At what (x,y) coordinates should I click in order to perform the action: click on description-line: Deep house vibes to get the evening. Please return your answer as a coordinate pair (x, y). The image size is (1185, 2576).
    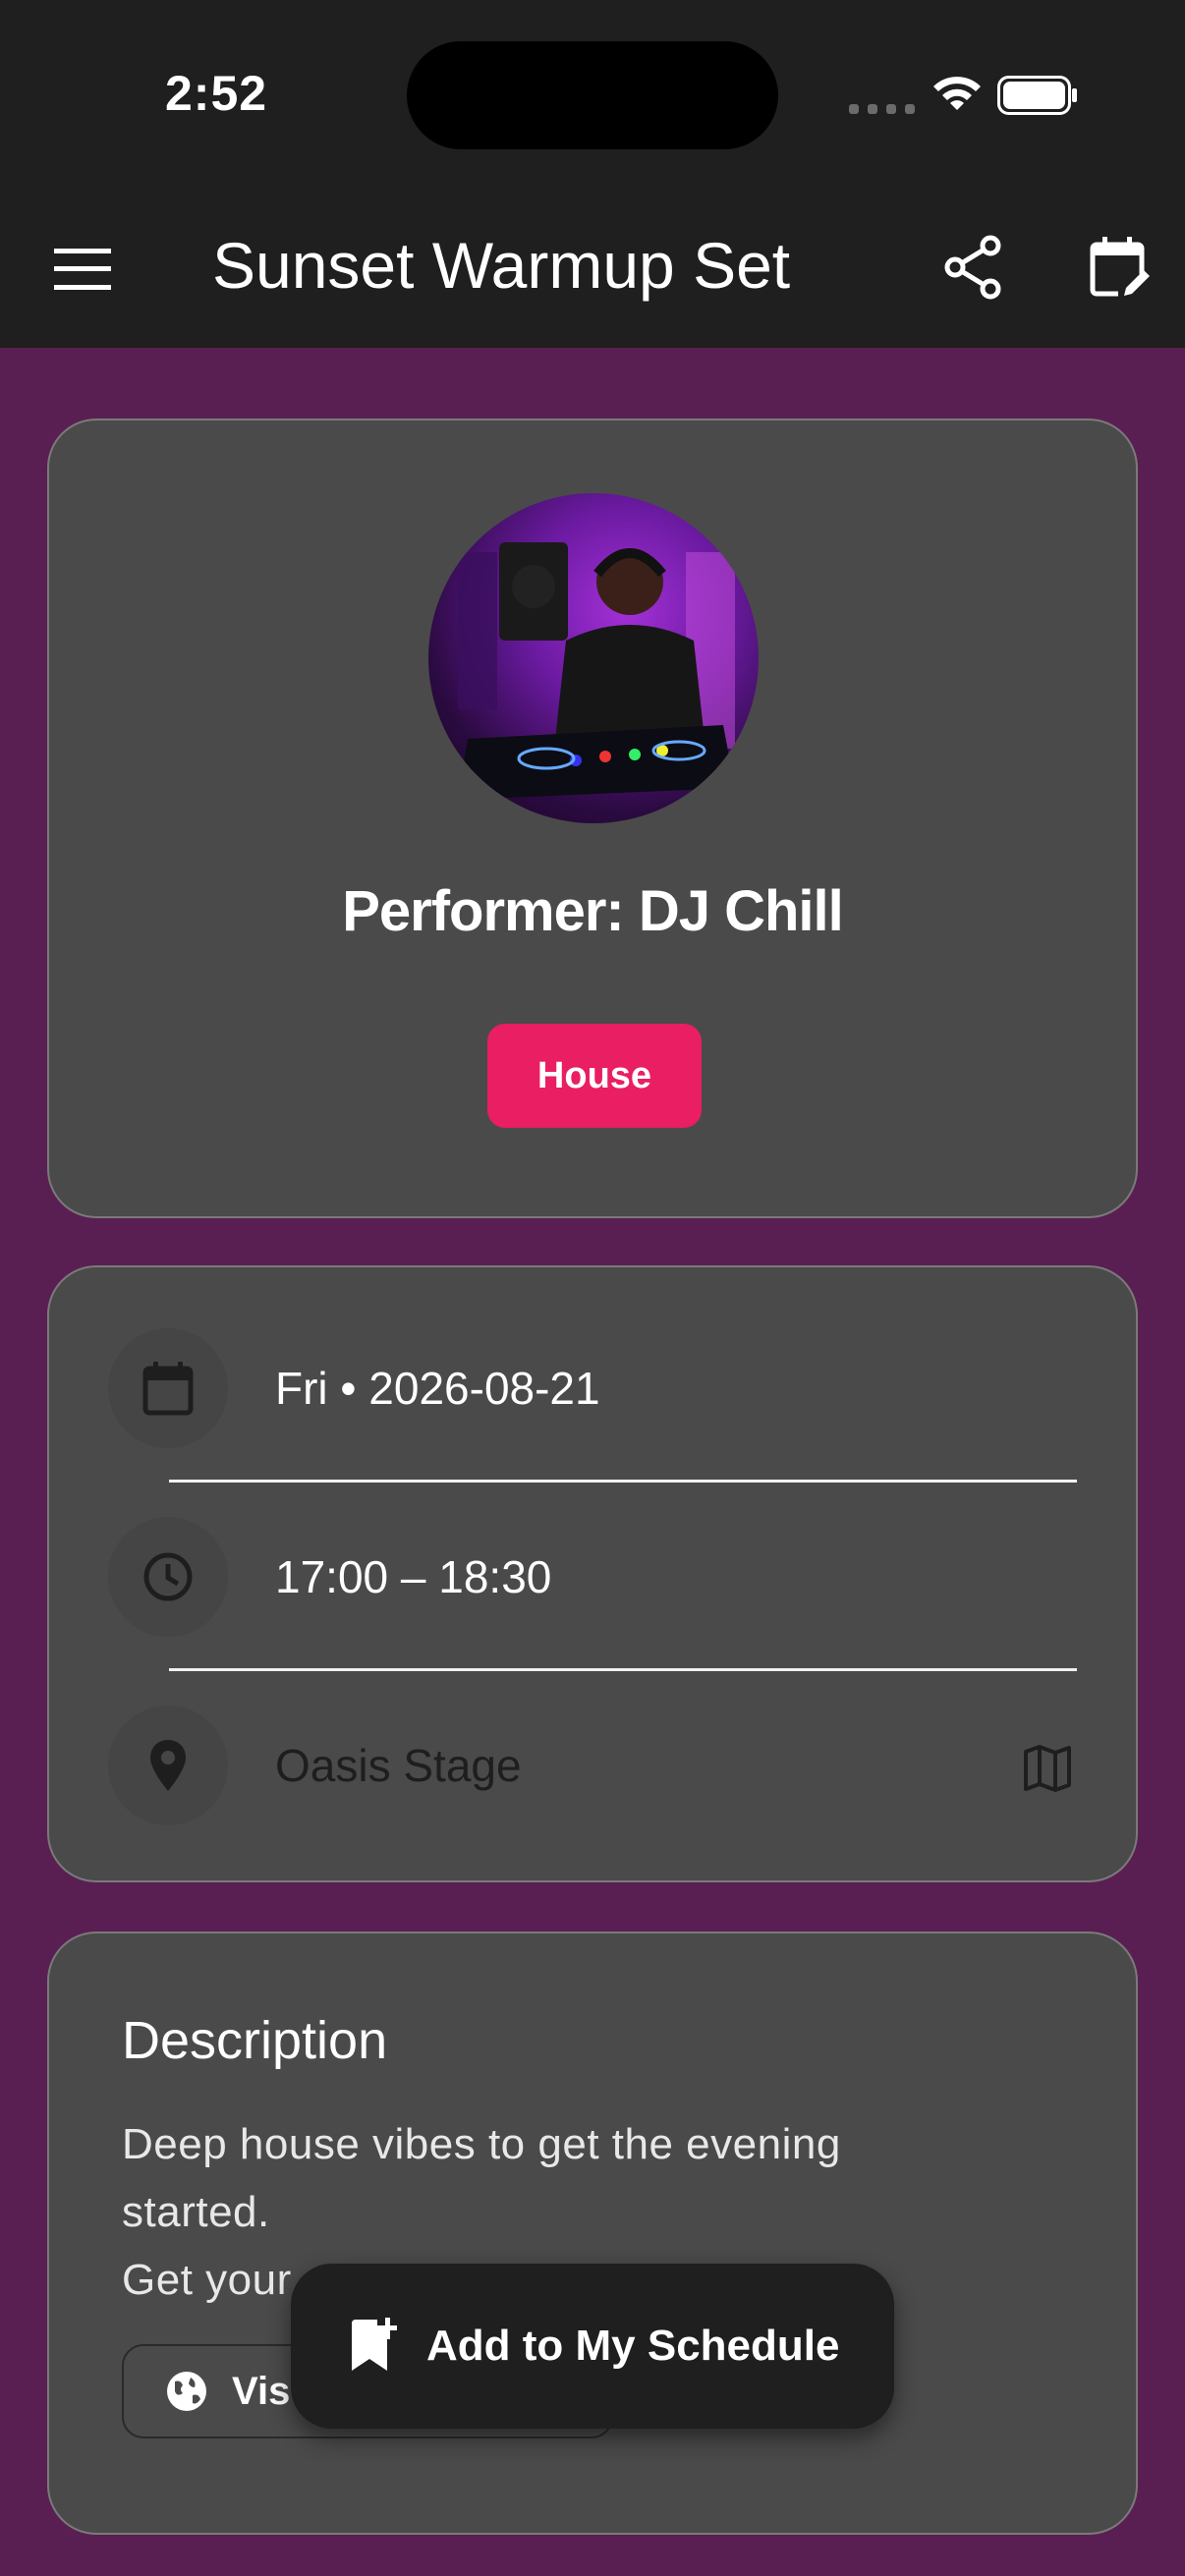
    Looking at the image, I should click on (482, 2144).